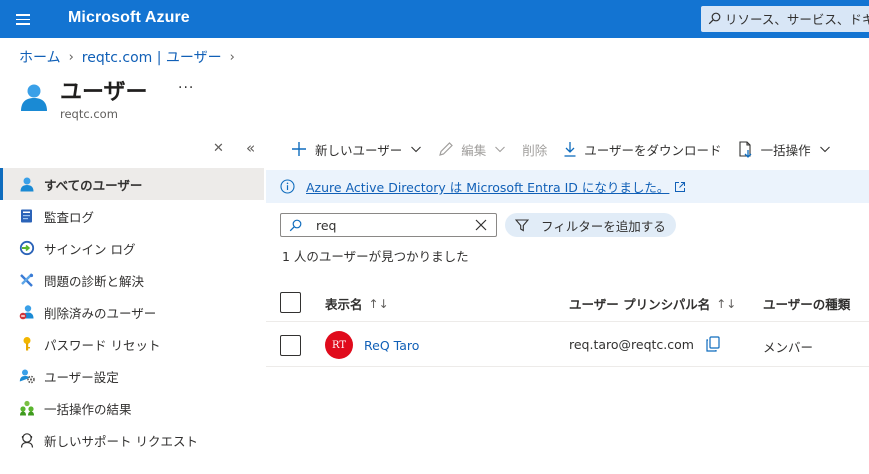 This screenshot has width=869, height=474. Describe the element at coordinates (27, 184) in the screenshot. I see `user-icon` at that location.